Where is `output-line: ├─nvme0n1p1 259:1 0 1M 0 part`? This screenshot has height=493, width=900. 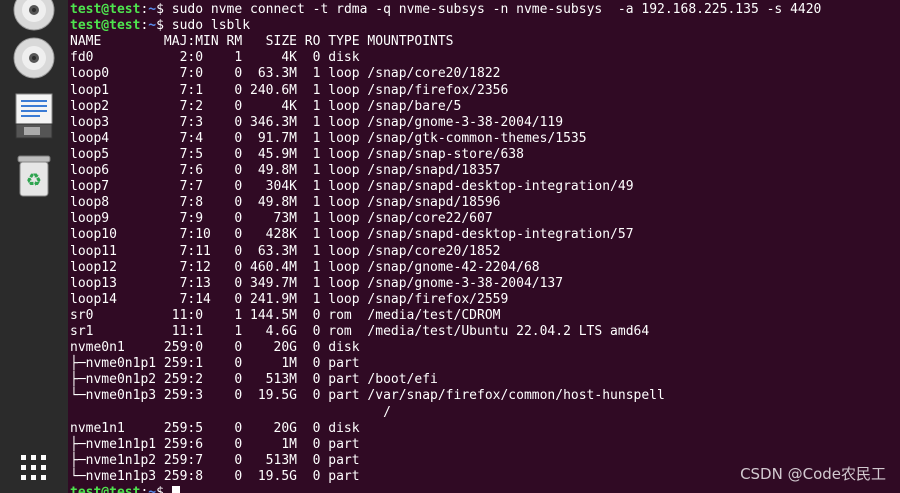 output-line: ├─nvme0n1p1 259:1 0 1M 0 part is located at coordinates (215, 364).